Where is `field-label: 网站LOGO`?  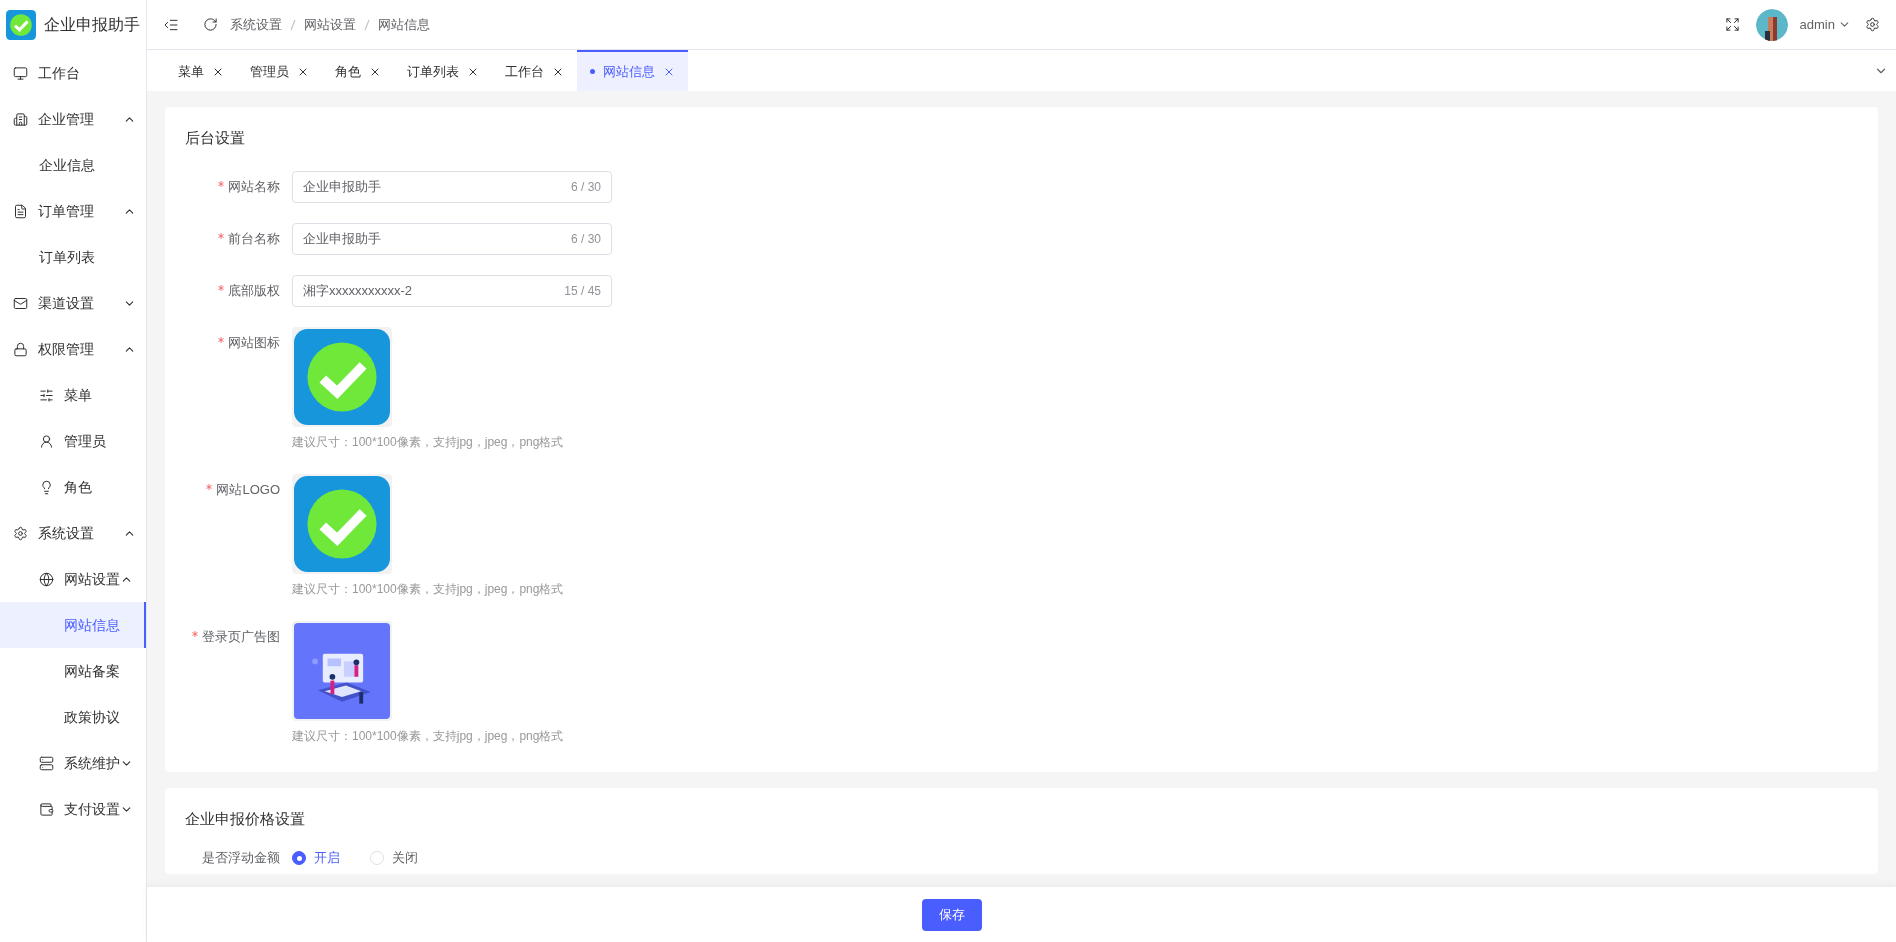
field-label: 网站LOGO is located at coordinates (248, 490).